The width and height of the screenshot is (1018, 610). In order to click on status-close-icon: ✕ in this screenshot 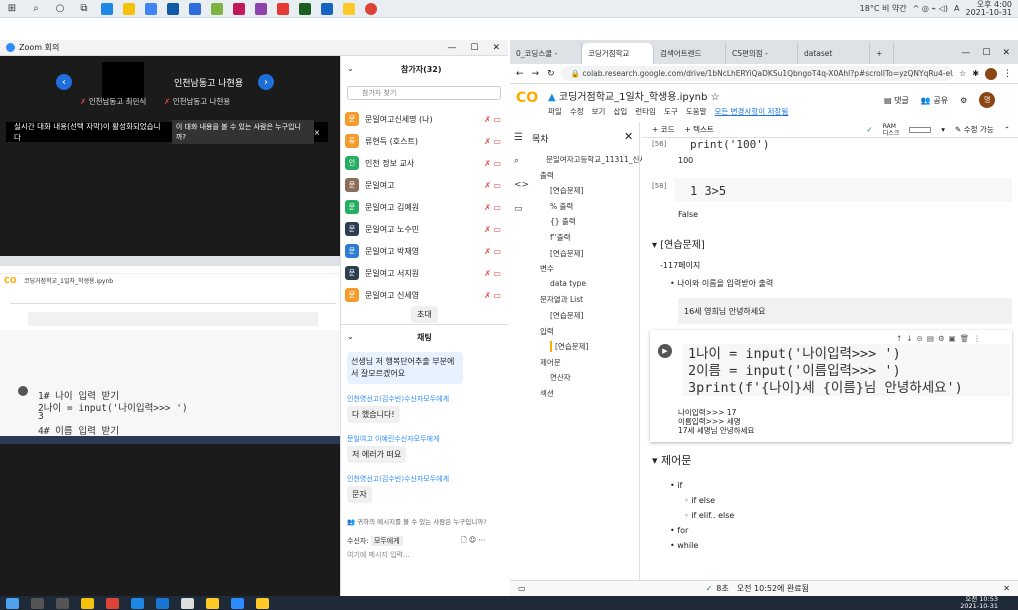, I will do `click(1006, 588)`.